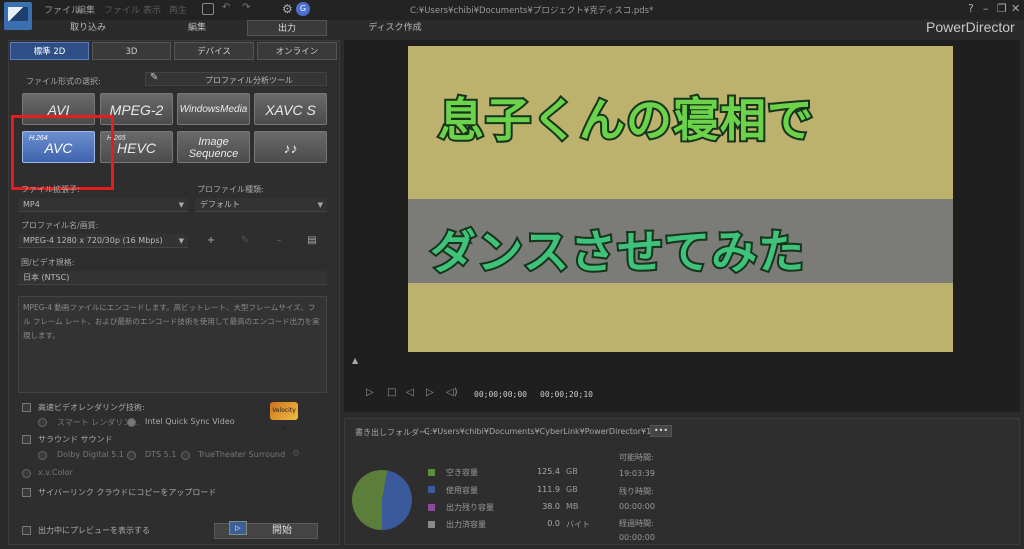 This screenshot has height=549, width=1024. I want to click on preview-while-output-label: 出力中にプレビューを表示する, so click(94, 530).